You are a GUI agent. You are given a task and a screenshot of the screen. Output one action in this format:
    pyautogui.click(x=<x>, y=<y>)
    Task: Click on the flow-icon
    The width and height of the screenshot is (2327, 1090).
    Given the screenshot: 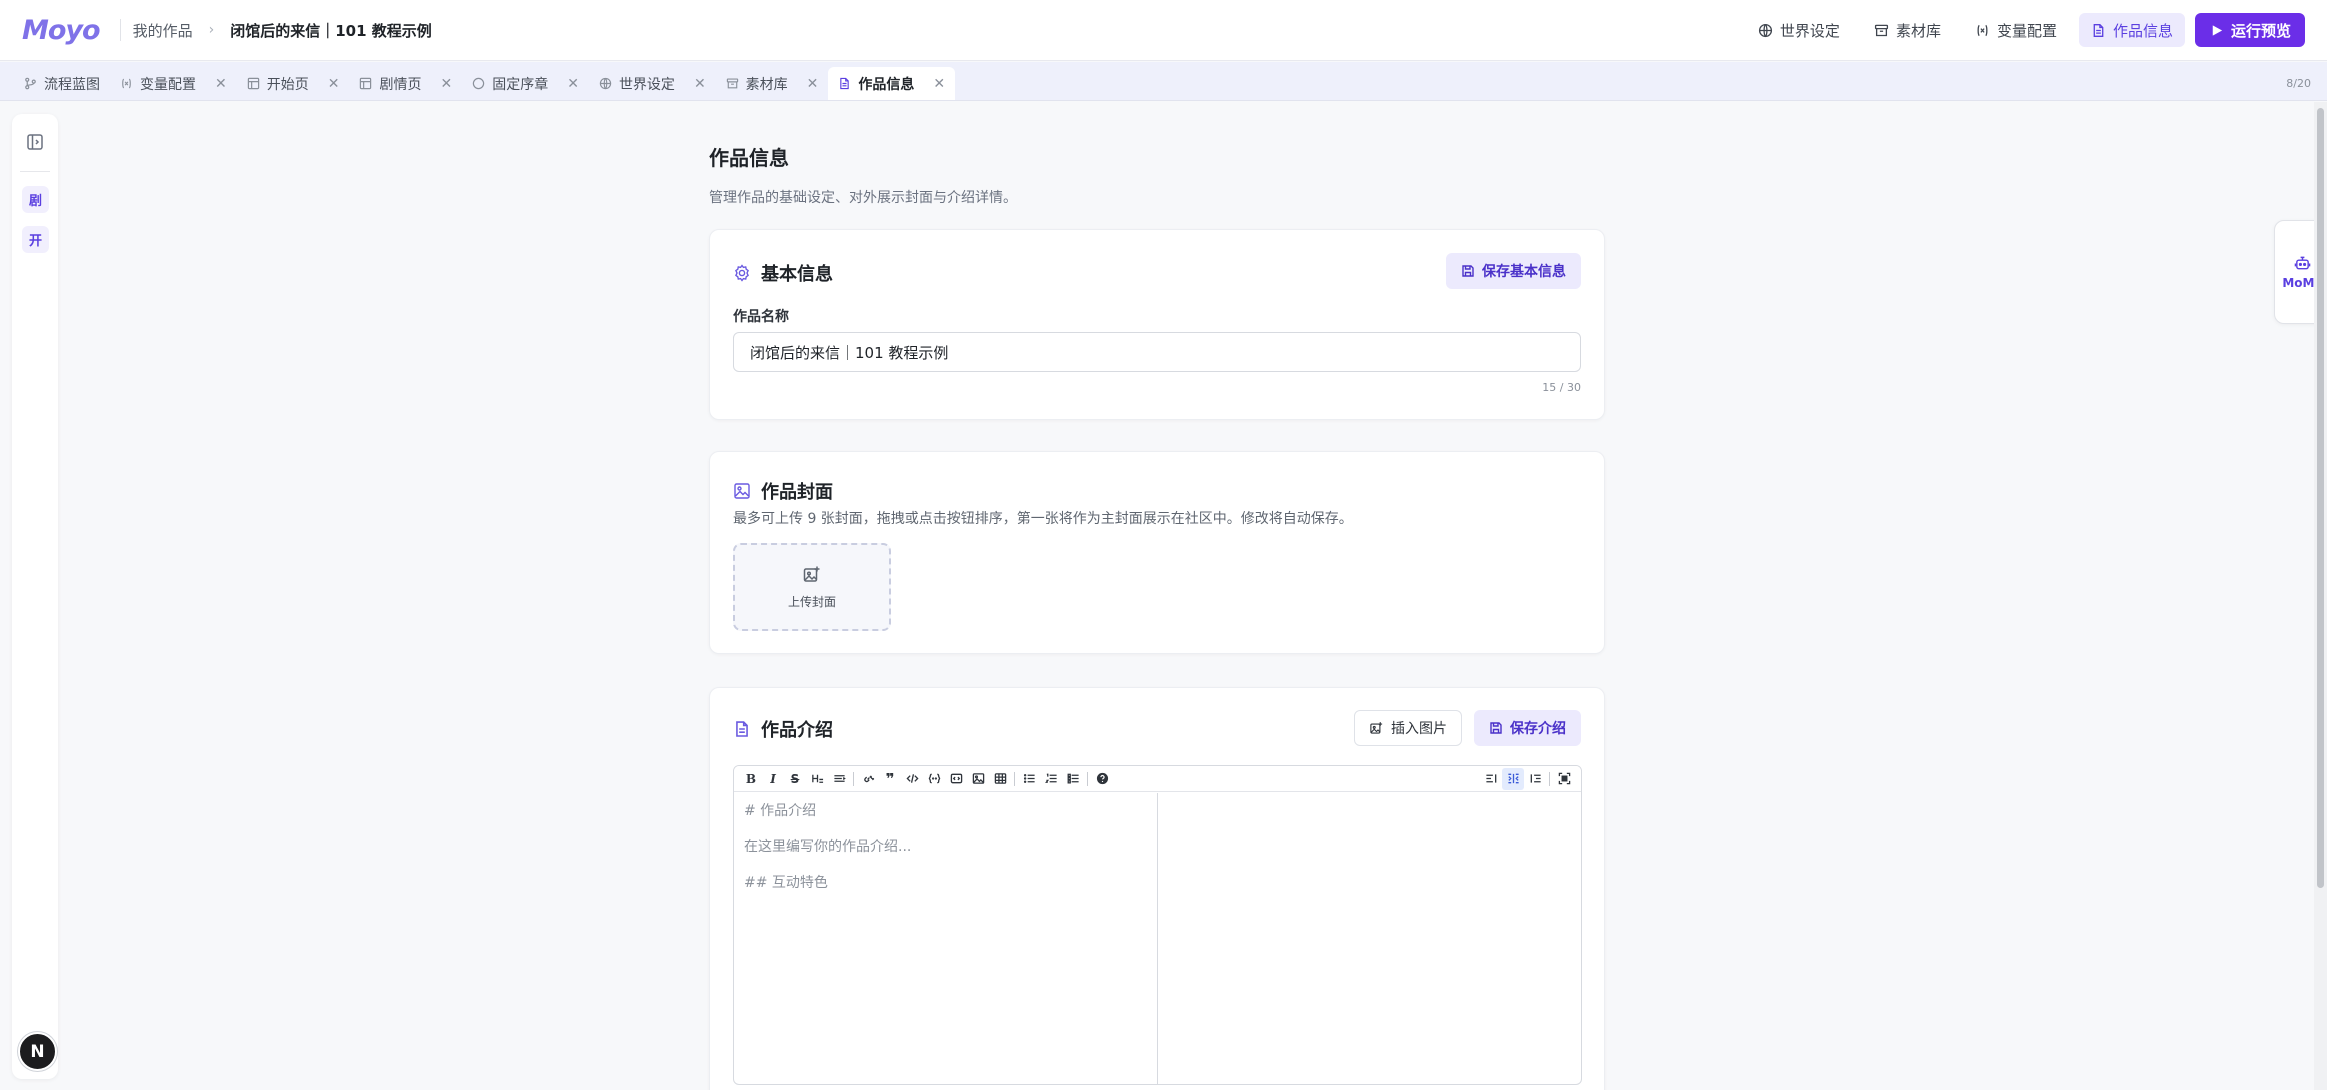 What is the action you would take?
    pyautogui.click(x=30, y=83)
    